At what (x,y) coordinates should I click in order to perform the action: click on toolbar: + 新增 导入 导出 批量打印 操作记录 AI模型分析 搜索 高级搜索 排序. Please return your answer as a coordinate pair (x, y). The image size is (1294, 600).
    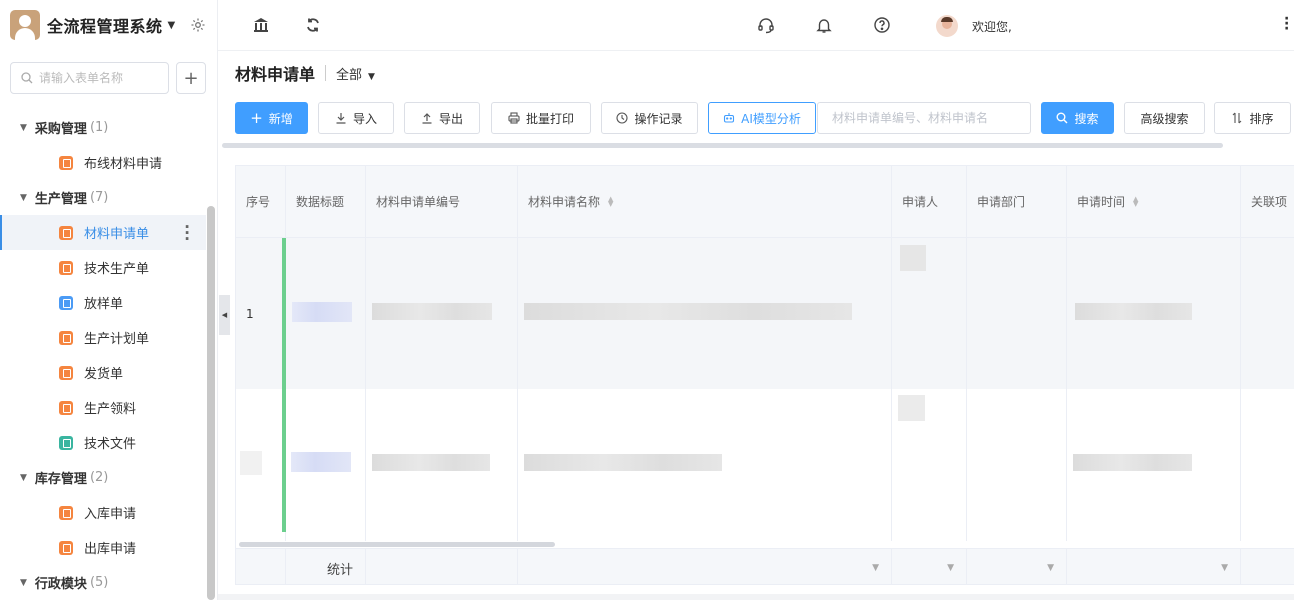
    Looking at the image, I should click on (764, 118).